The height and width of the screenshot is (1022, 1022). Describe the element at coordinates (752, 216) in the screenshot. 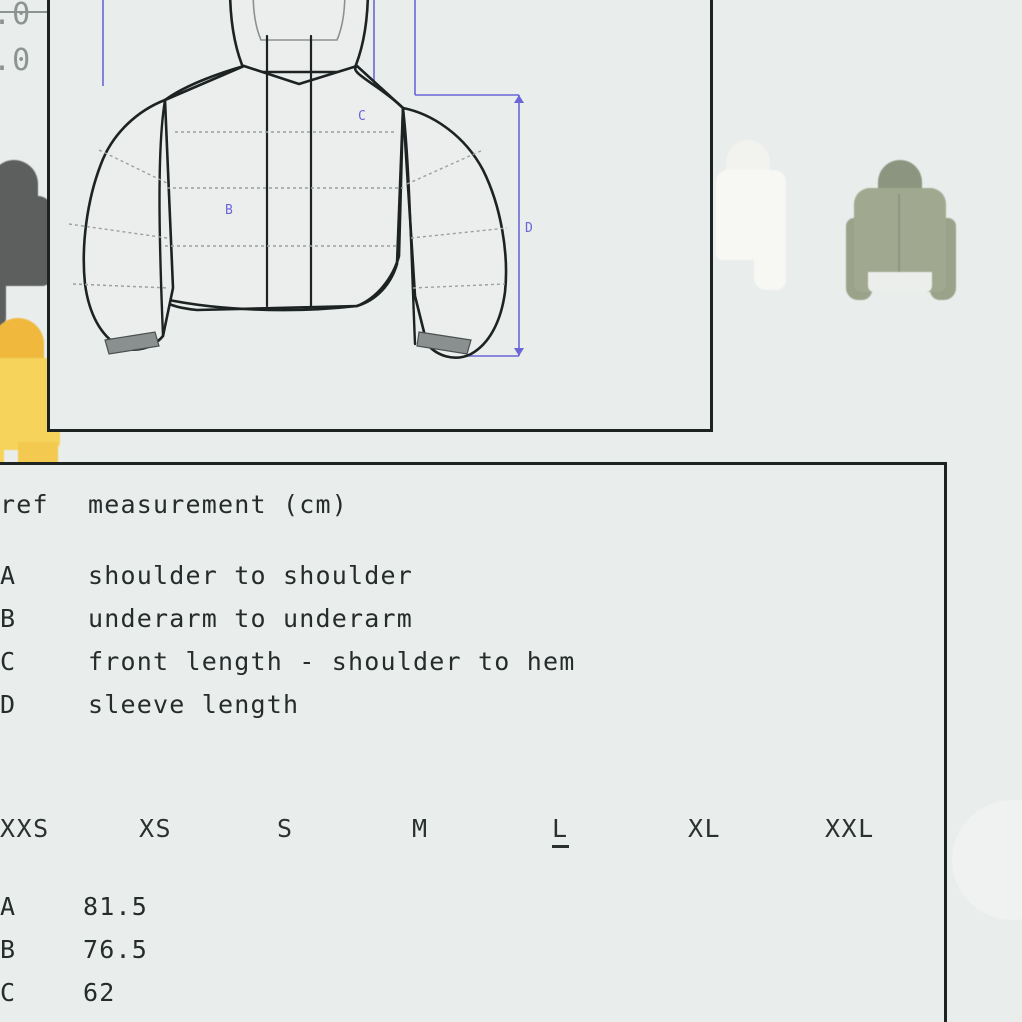

I see `thumbnail-cream-puffer` at that location.